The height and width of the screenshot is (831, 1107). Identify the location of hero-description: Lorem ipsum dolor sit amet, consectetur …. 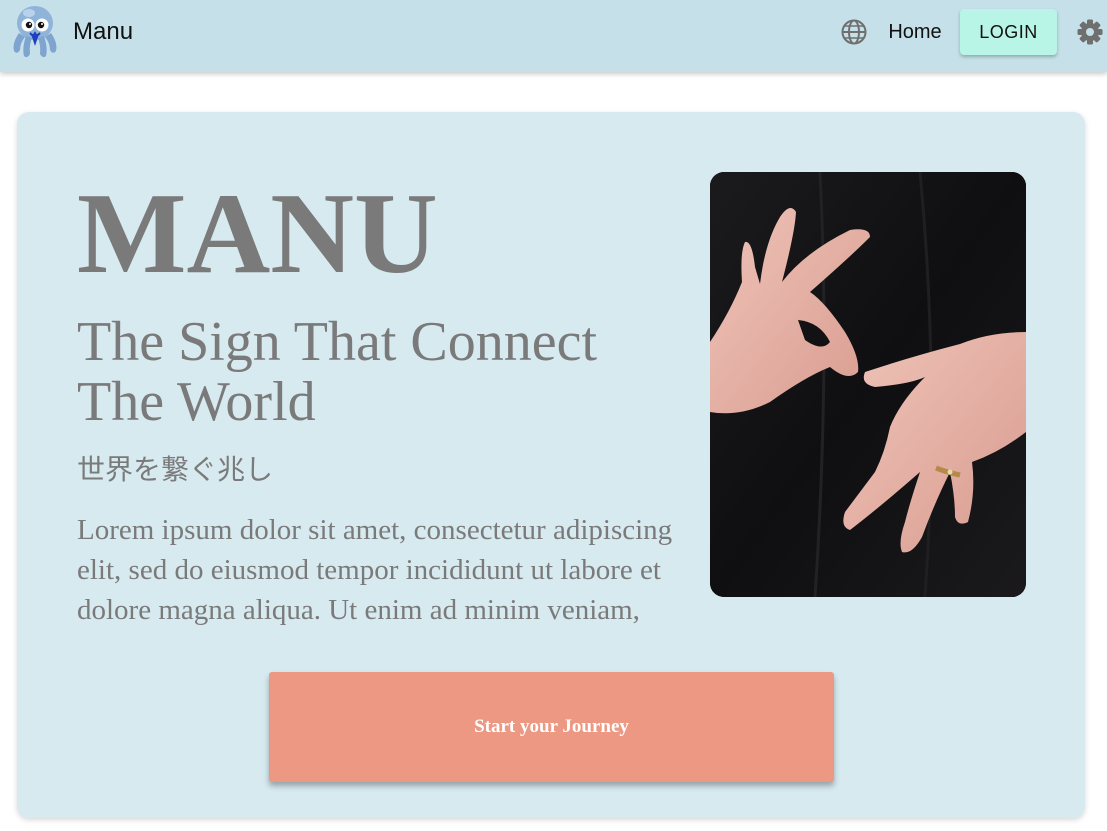
(375, 570).